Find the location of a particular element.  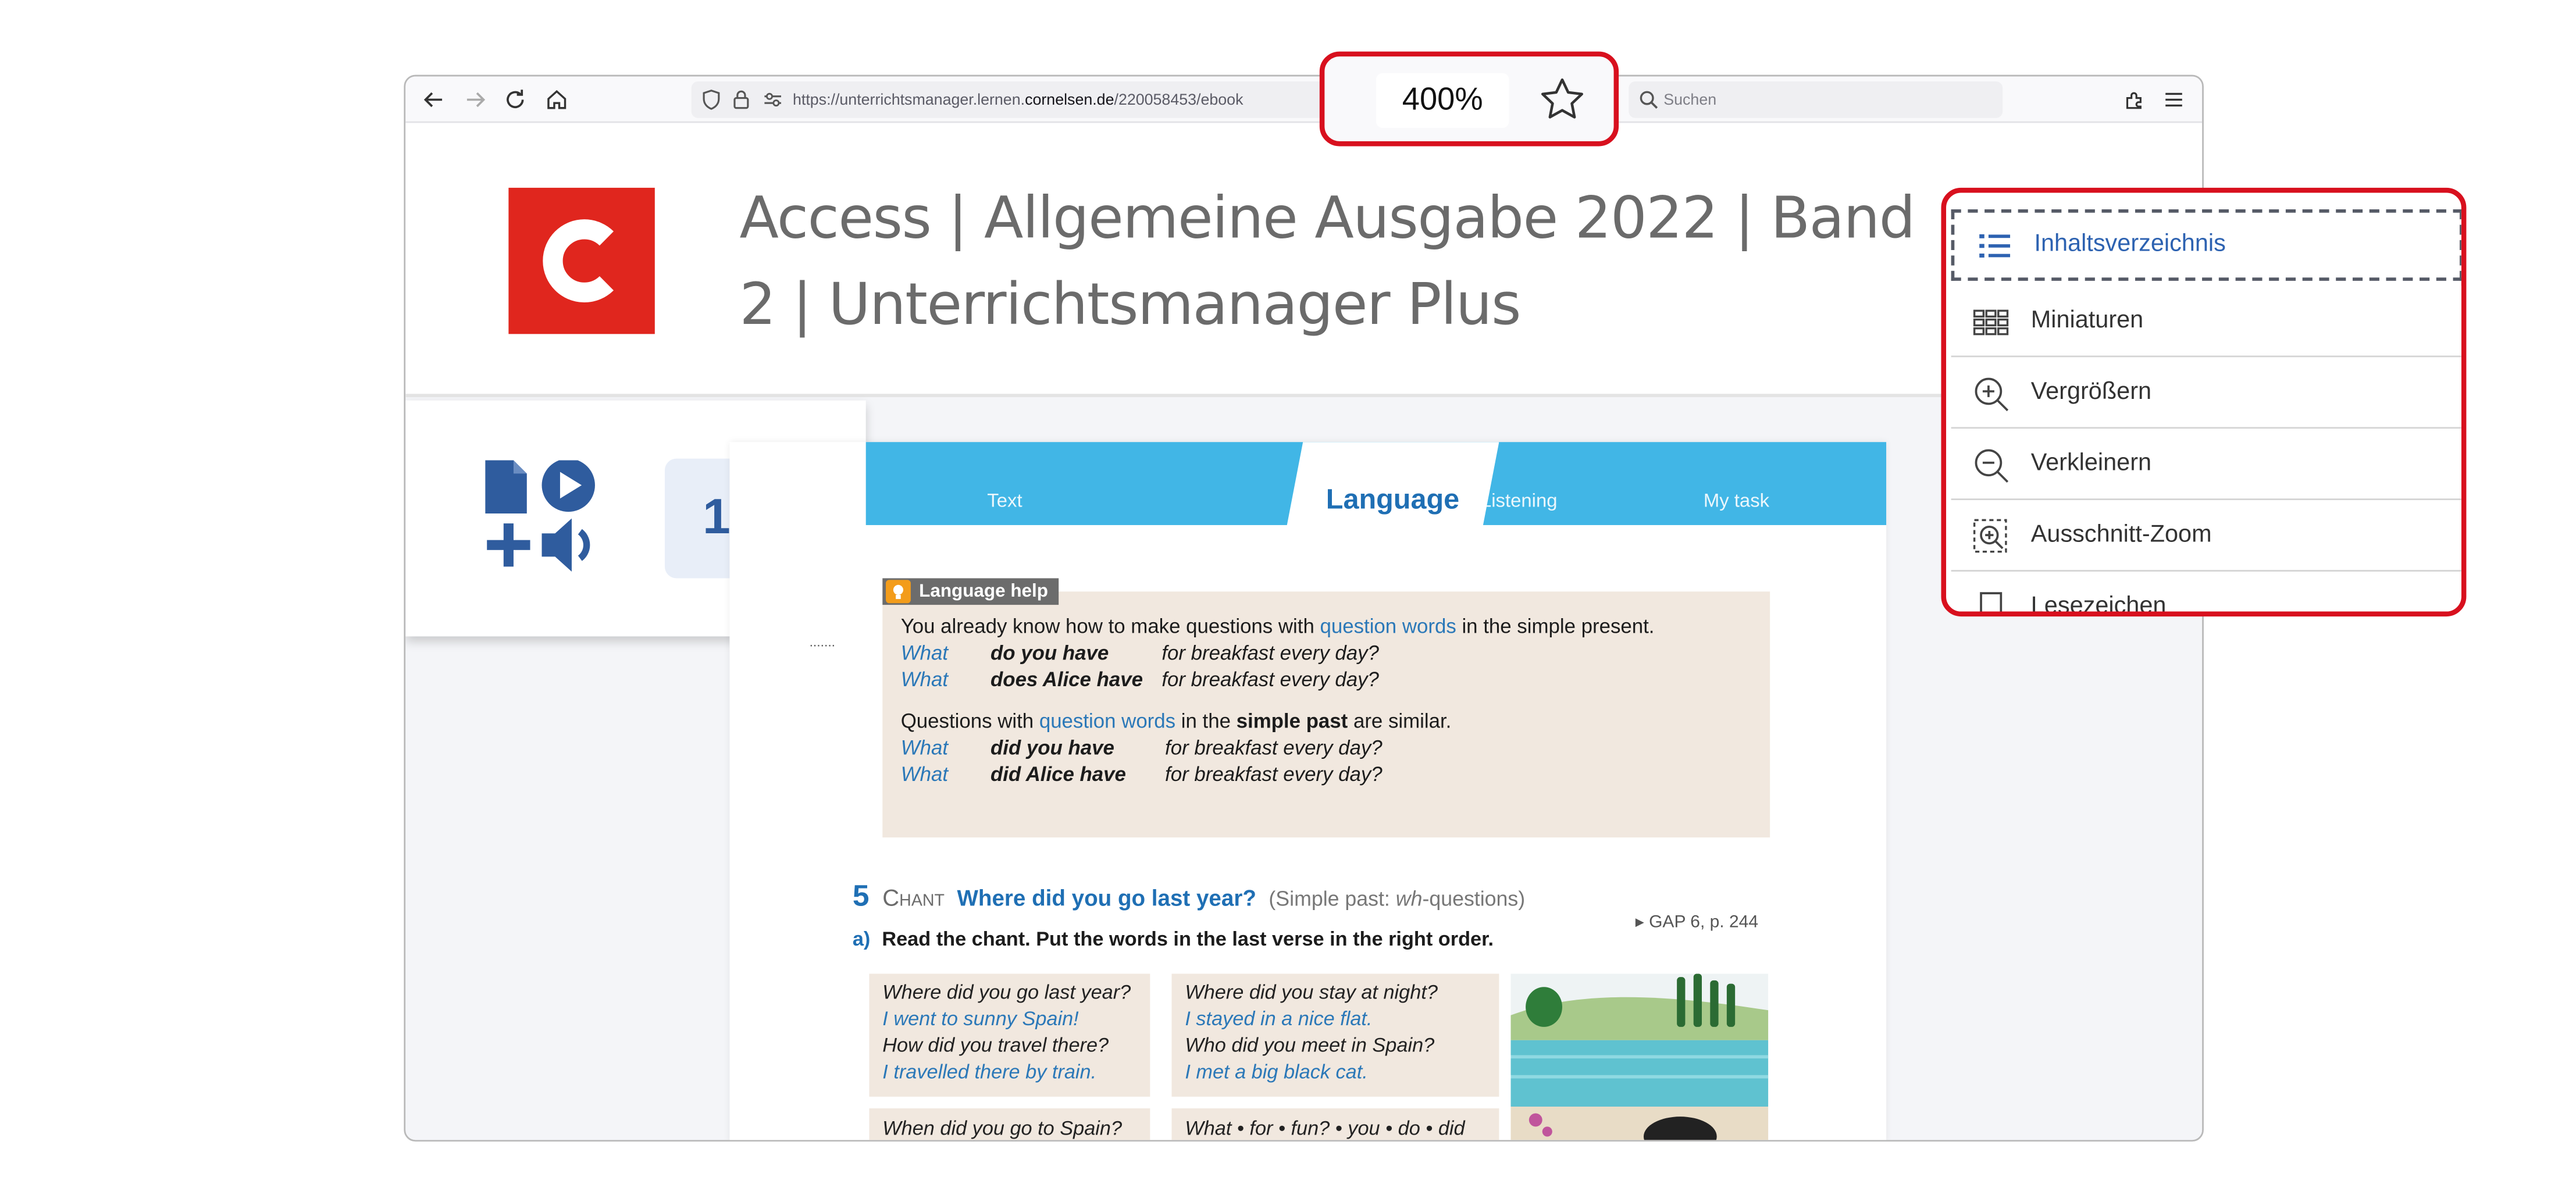

bookmark-icon is located at coordinates (1991, 601).